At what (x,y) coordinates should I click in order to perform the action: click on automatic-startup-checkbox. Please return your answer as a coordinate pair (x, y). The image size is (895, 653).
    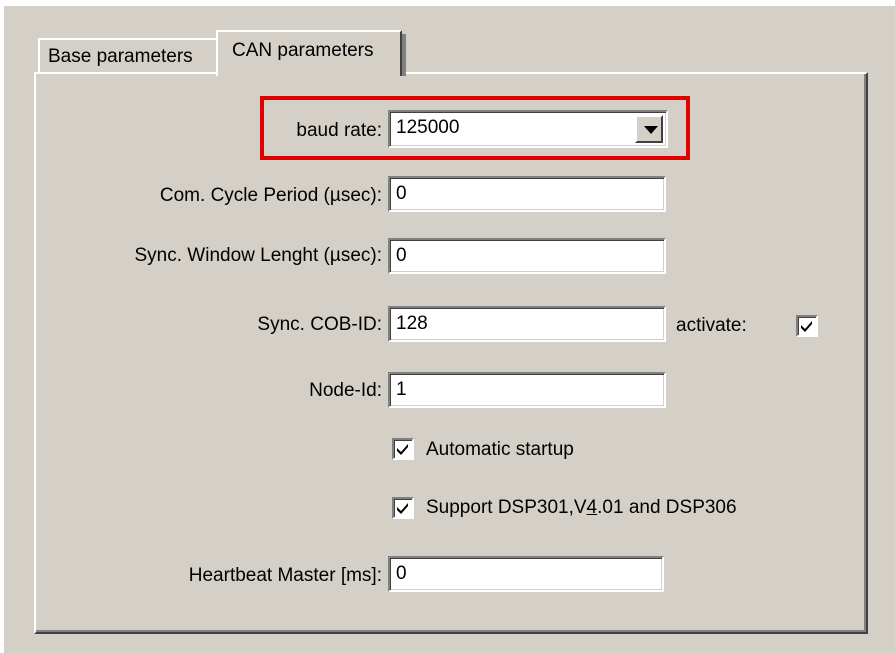
    Looking at the image, I should click on (403, 449).